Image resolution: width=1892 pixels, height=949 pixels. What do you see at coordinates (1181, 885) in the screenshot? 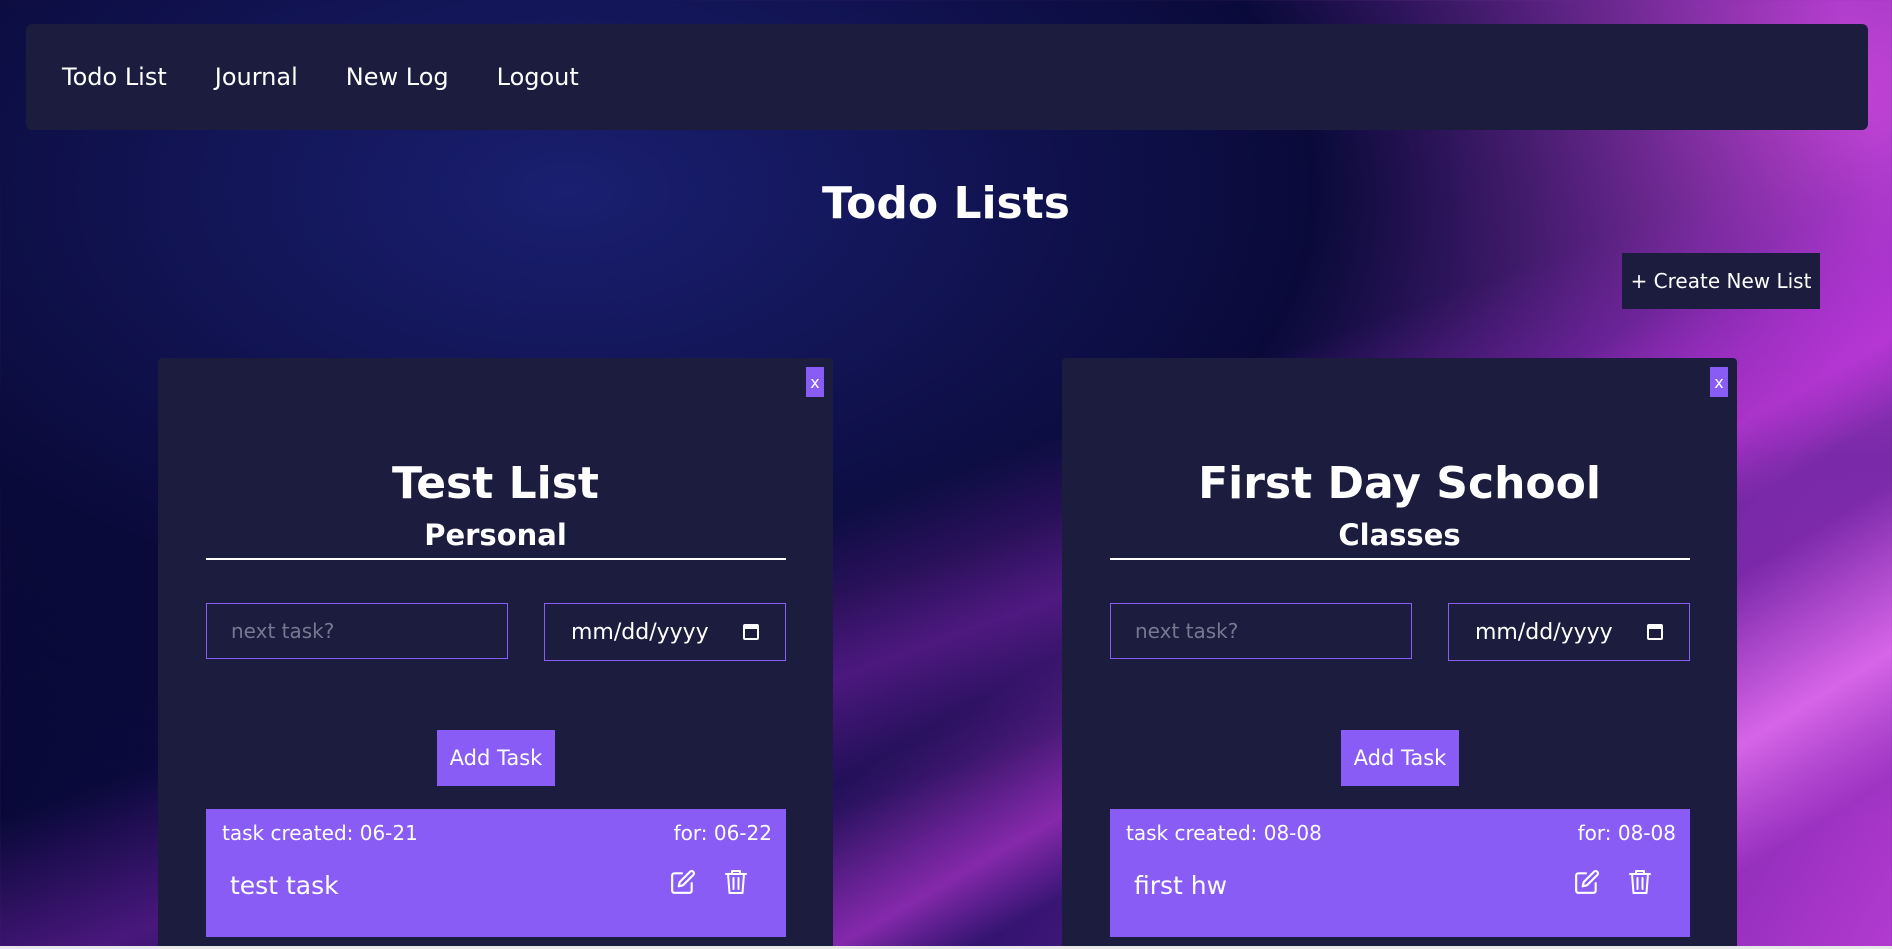
I see `task-text: first hw` at bounding box center [1181, 885].